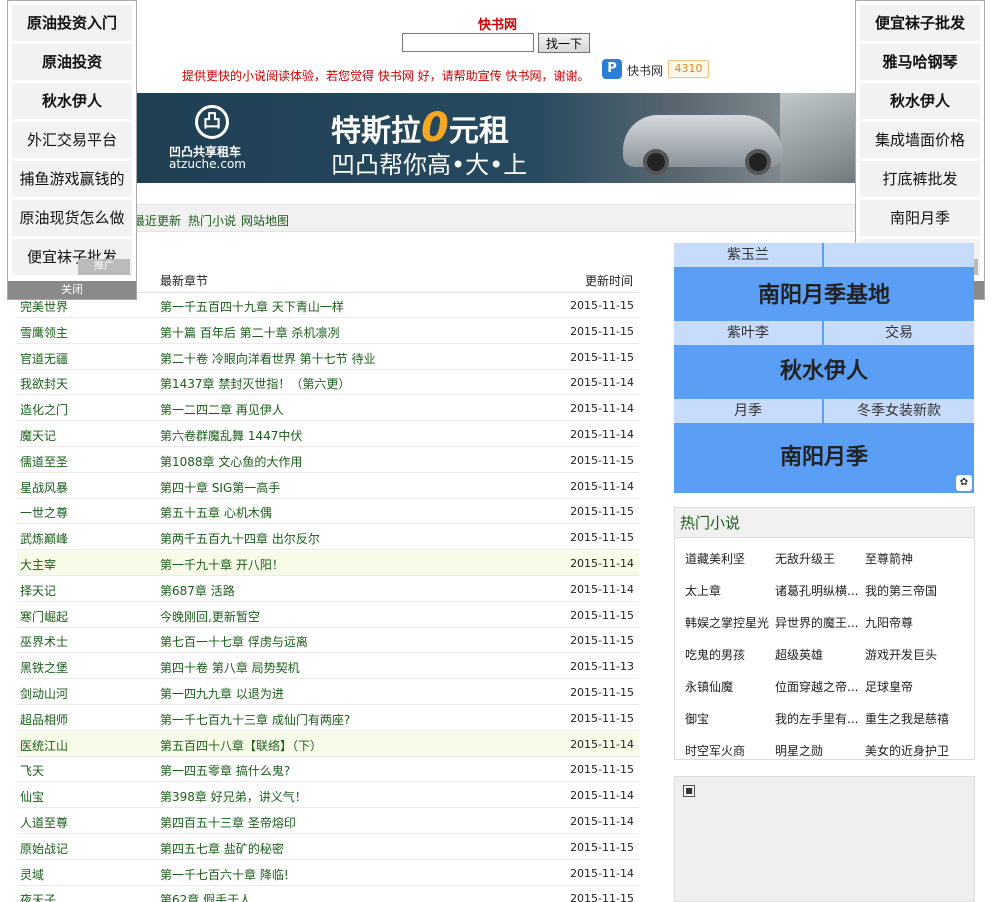  What do you see at coordinates (729, 558) in the screenshot?
I see `hot-novel-link: 道藏美利坚` at bounding box center [729, 558].